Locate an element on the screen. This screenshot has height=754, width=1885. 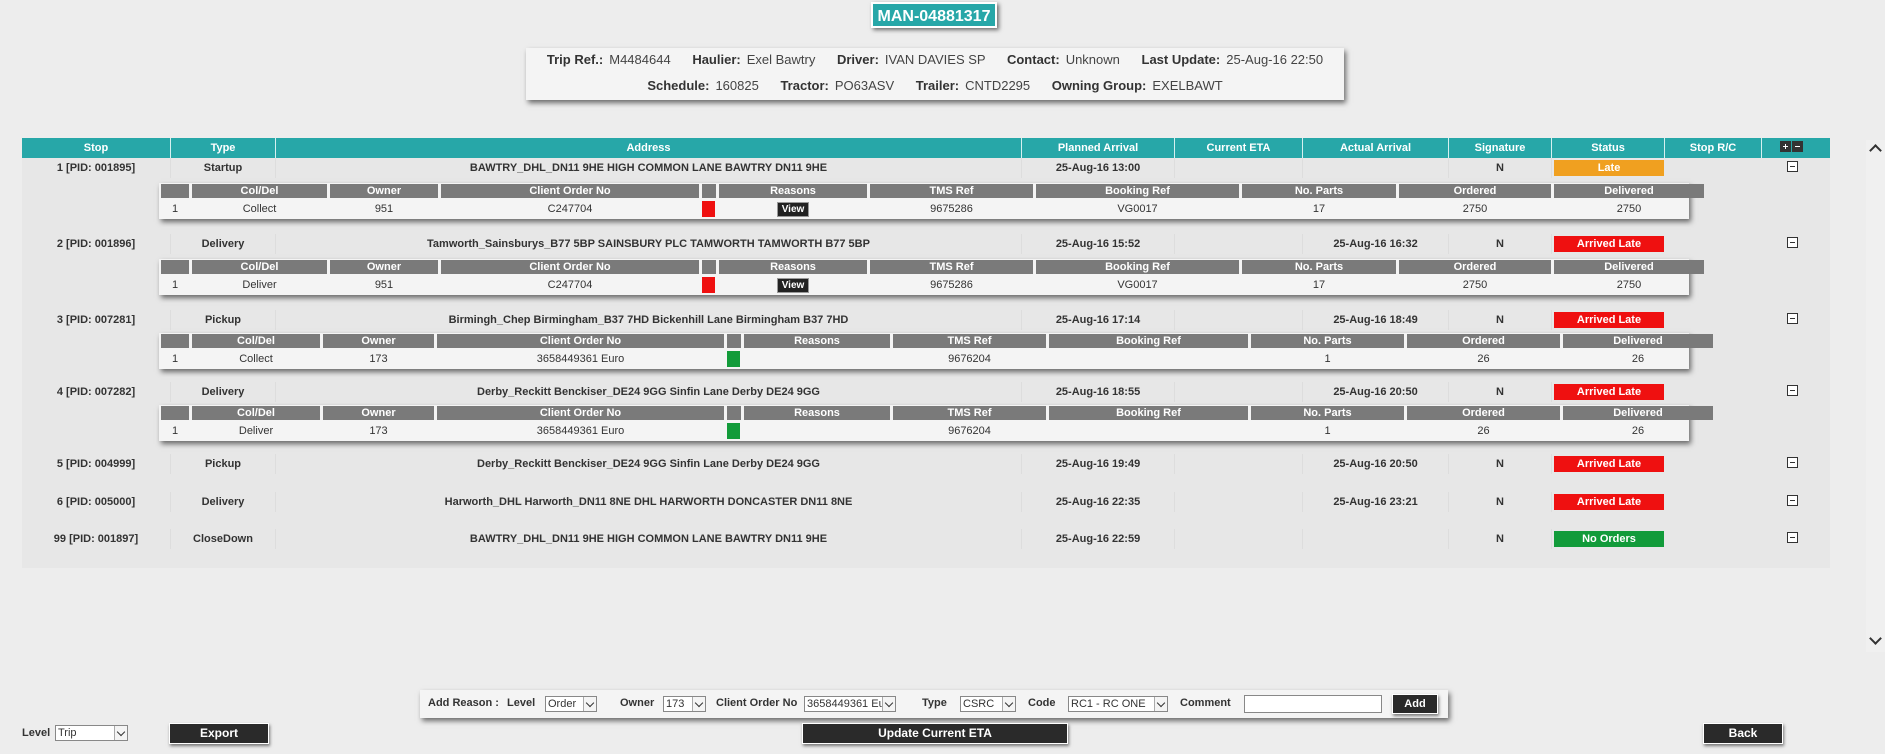
col-type: Type is located at coordinates (223, 148).